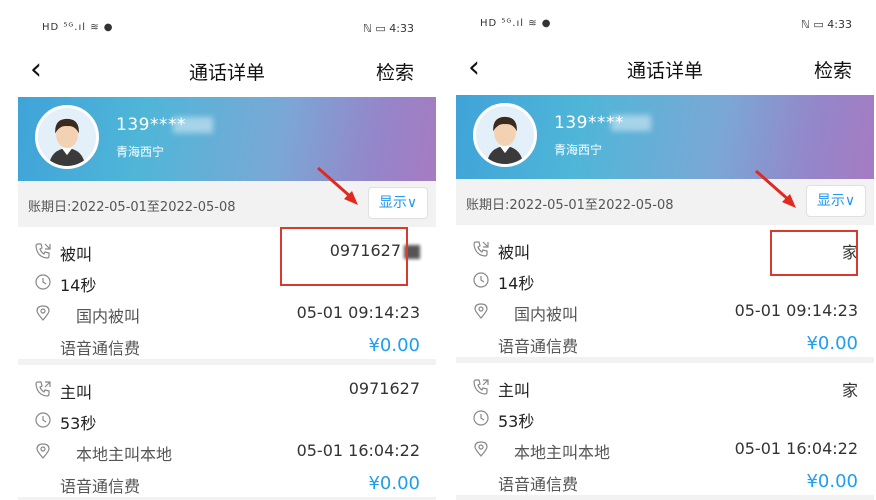 Image resolution: width=876 pixels, height=500 pixels. What do you see at coordinates (665, 390) in the screenshot?
I see `record-type-row: 主叫 家` at bounding box center [665, 390].